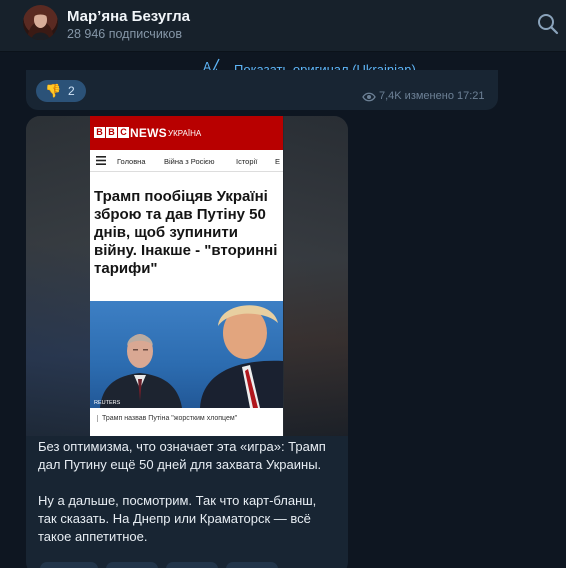 This screenshot has width=566, height=568. I want to click on caption-text: Трамп назвав Путіна "жорстким хлопцем", so click(167, 418).